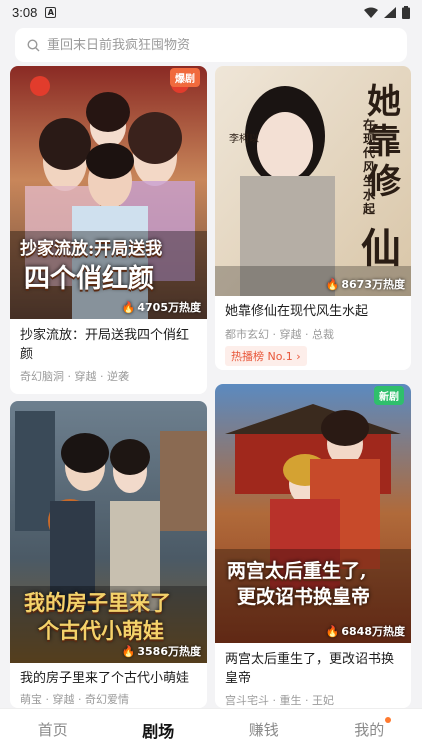 This screenshot has height=750, width=422. Describe the element at coordinates (297, 571) in the screenshot. I see `poster-title-line: 两宫太后重生了,` at that location.